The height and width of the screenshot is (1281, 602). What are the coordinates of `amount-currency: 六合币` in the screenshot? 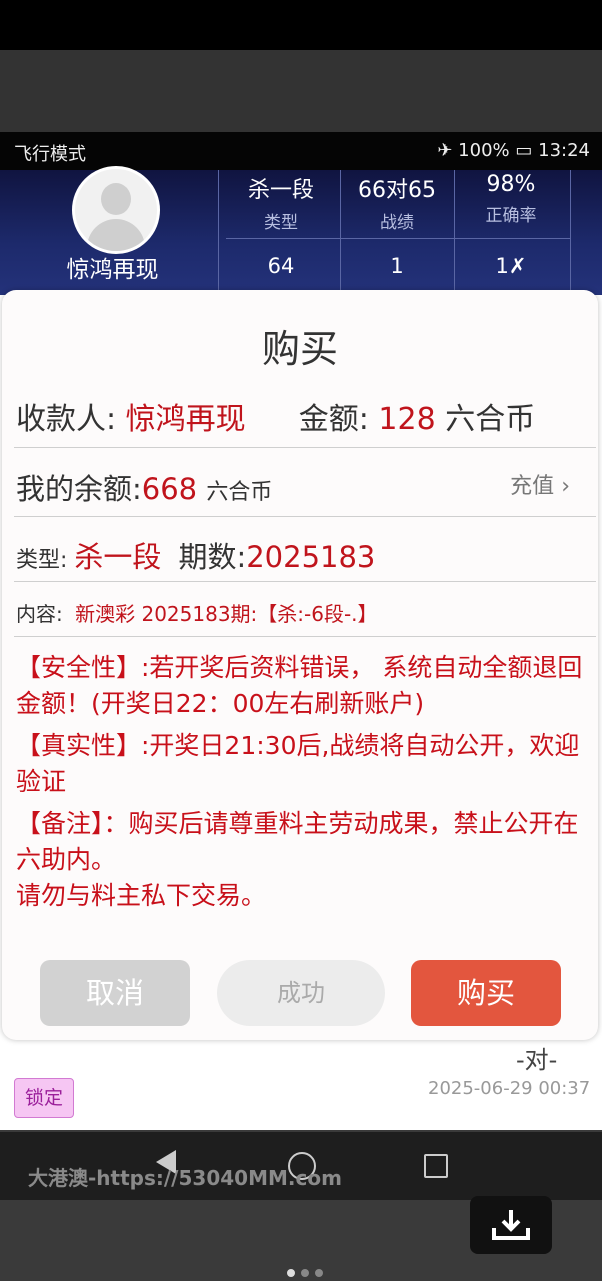 It's located at (490, 419).